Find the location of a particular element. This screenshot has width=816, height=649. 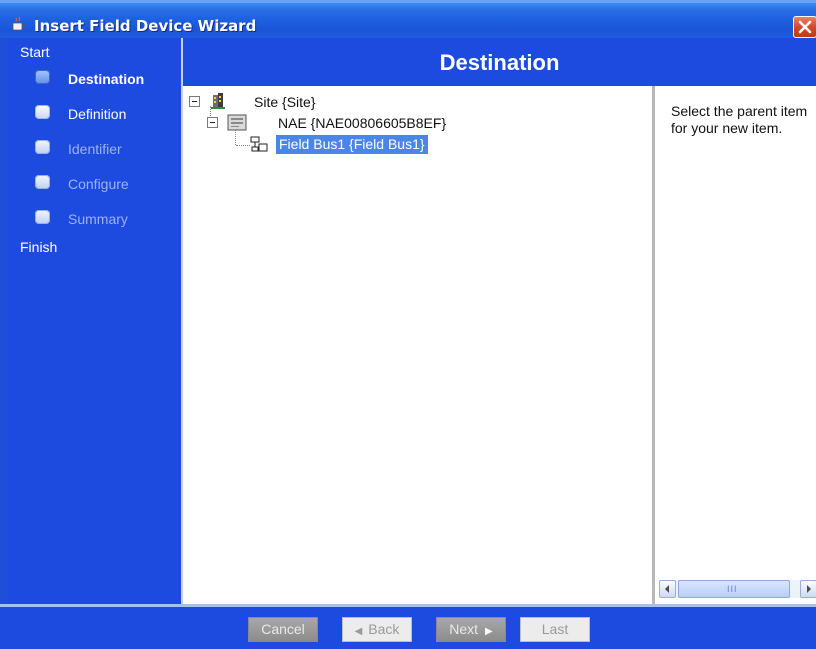

cancel-button: Cancel is located at coordinates (283, 629).